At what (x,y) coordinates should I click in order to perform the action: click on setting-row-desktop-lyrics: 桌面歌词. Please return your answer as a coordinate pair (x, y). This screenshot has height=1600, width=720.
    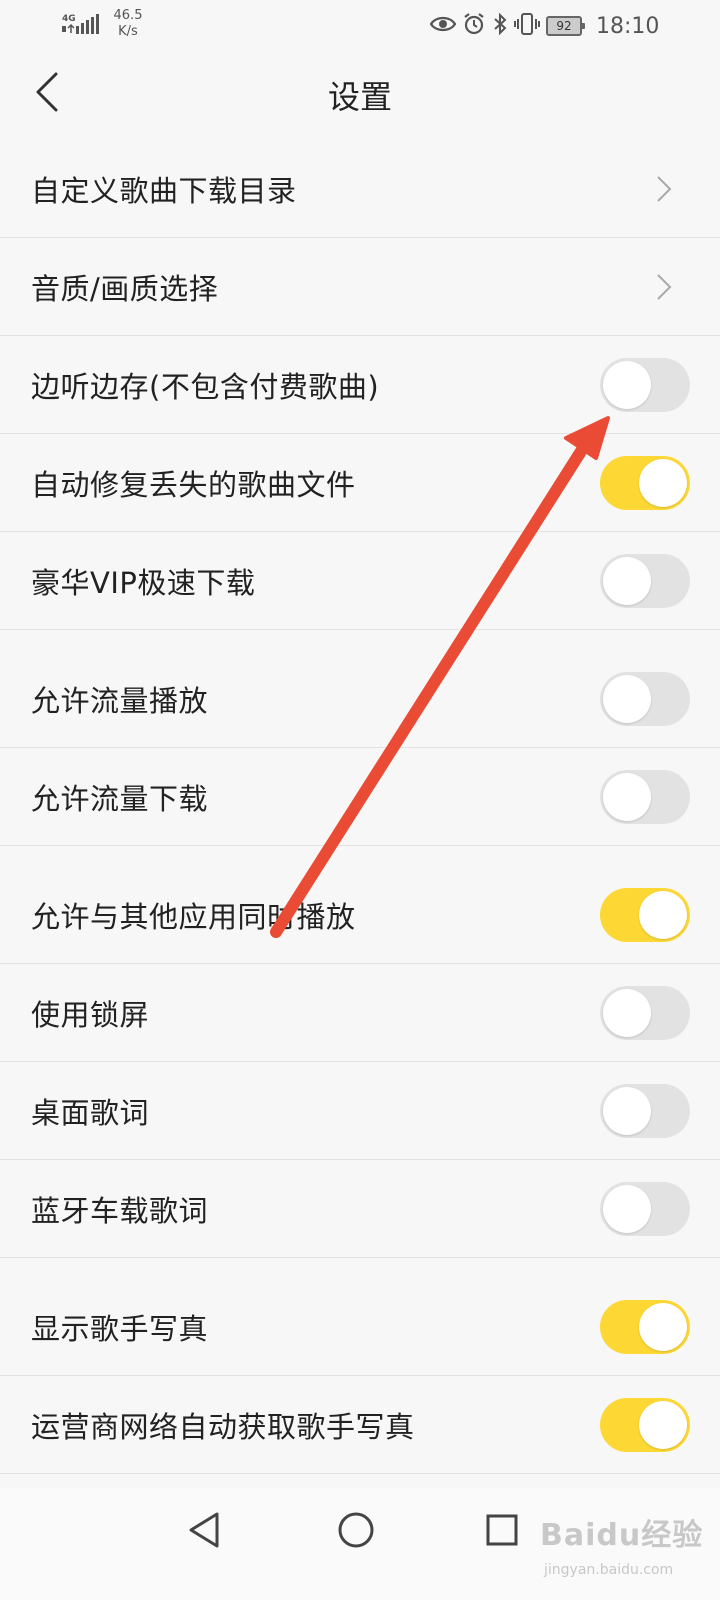
    Looking at the image, I should click on (360, 1111).